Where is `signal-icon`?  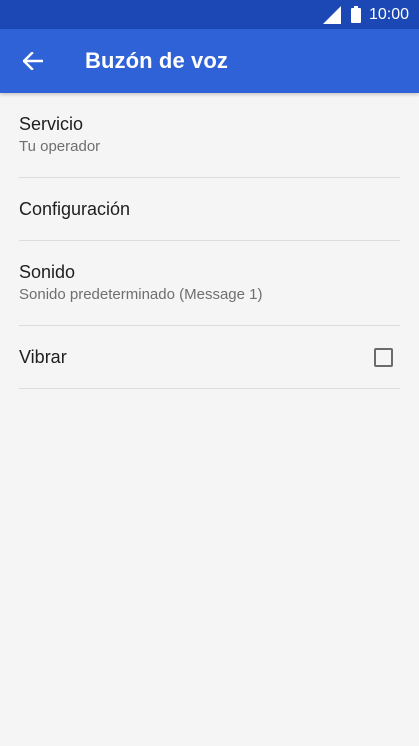
signal-icon is located at coordinates (331, 14).